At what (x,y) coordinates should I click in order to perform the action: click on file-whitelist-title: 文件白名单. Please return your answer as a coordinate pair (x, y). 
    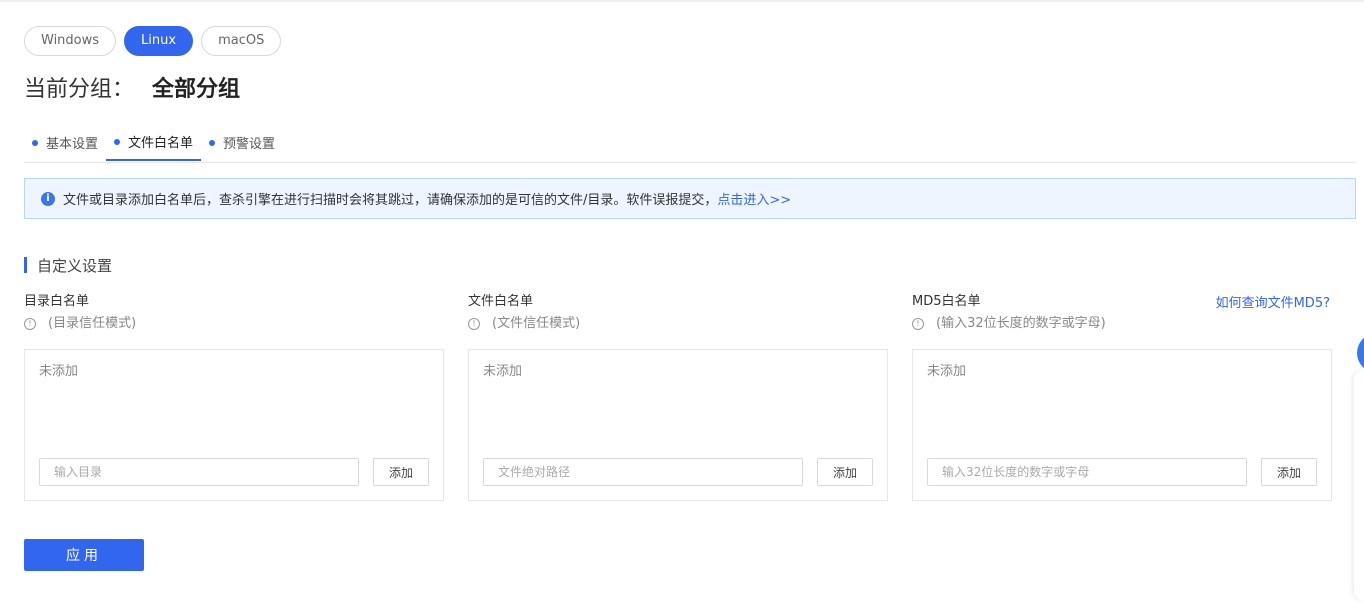
    Looking at the image, I should click on (501, 301).